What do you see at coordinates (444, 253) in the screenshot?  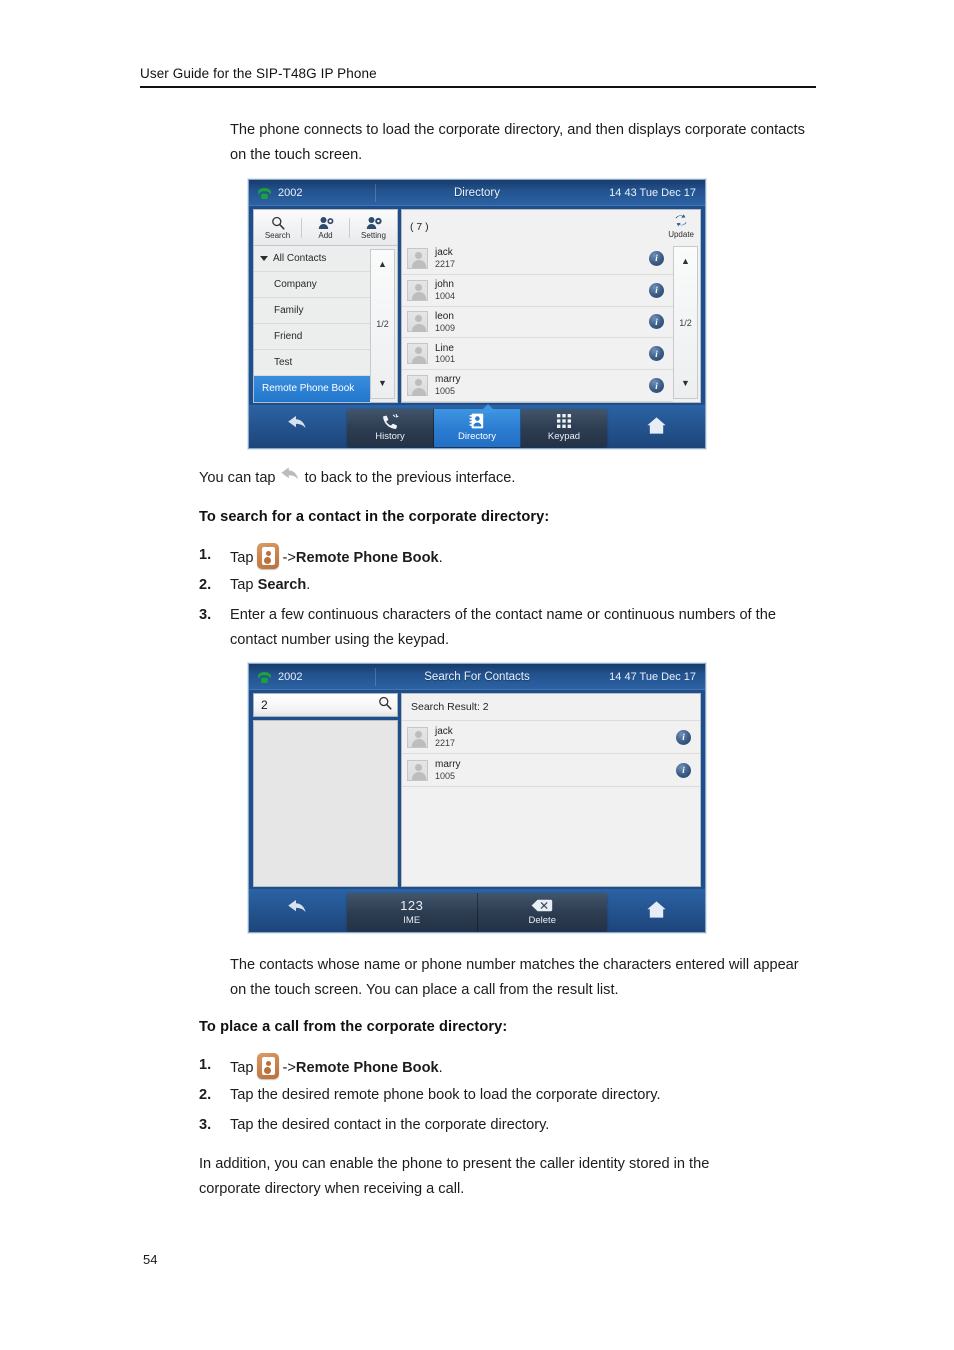 I see `contact-name: jack` at bounding box center [444, 253].